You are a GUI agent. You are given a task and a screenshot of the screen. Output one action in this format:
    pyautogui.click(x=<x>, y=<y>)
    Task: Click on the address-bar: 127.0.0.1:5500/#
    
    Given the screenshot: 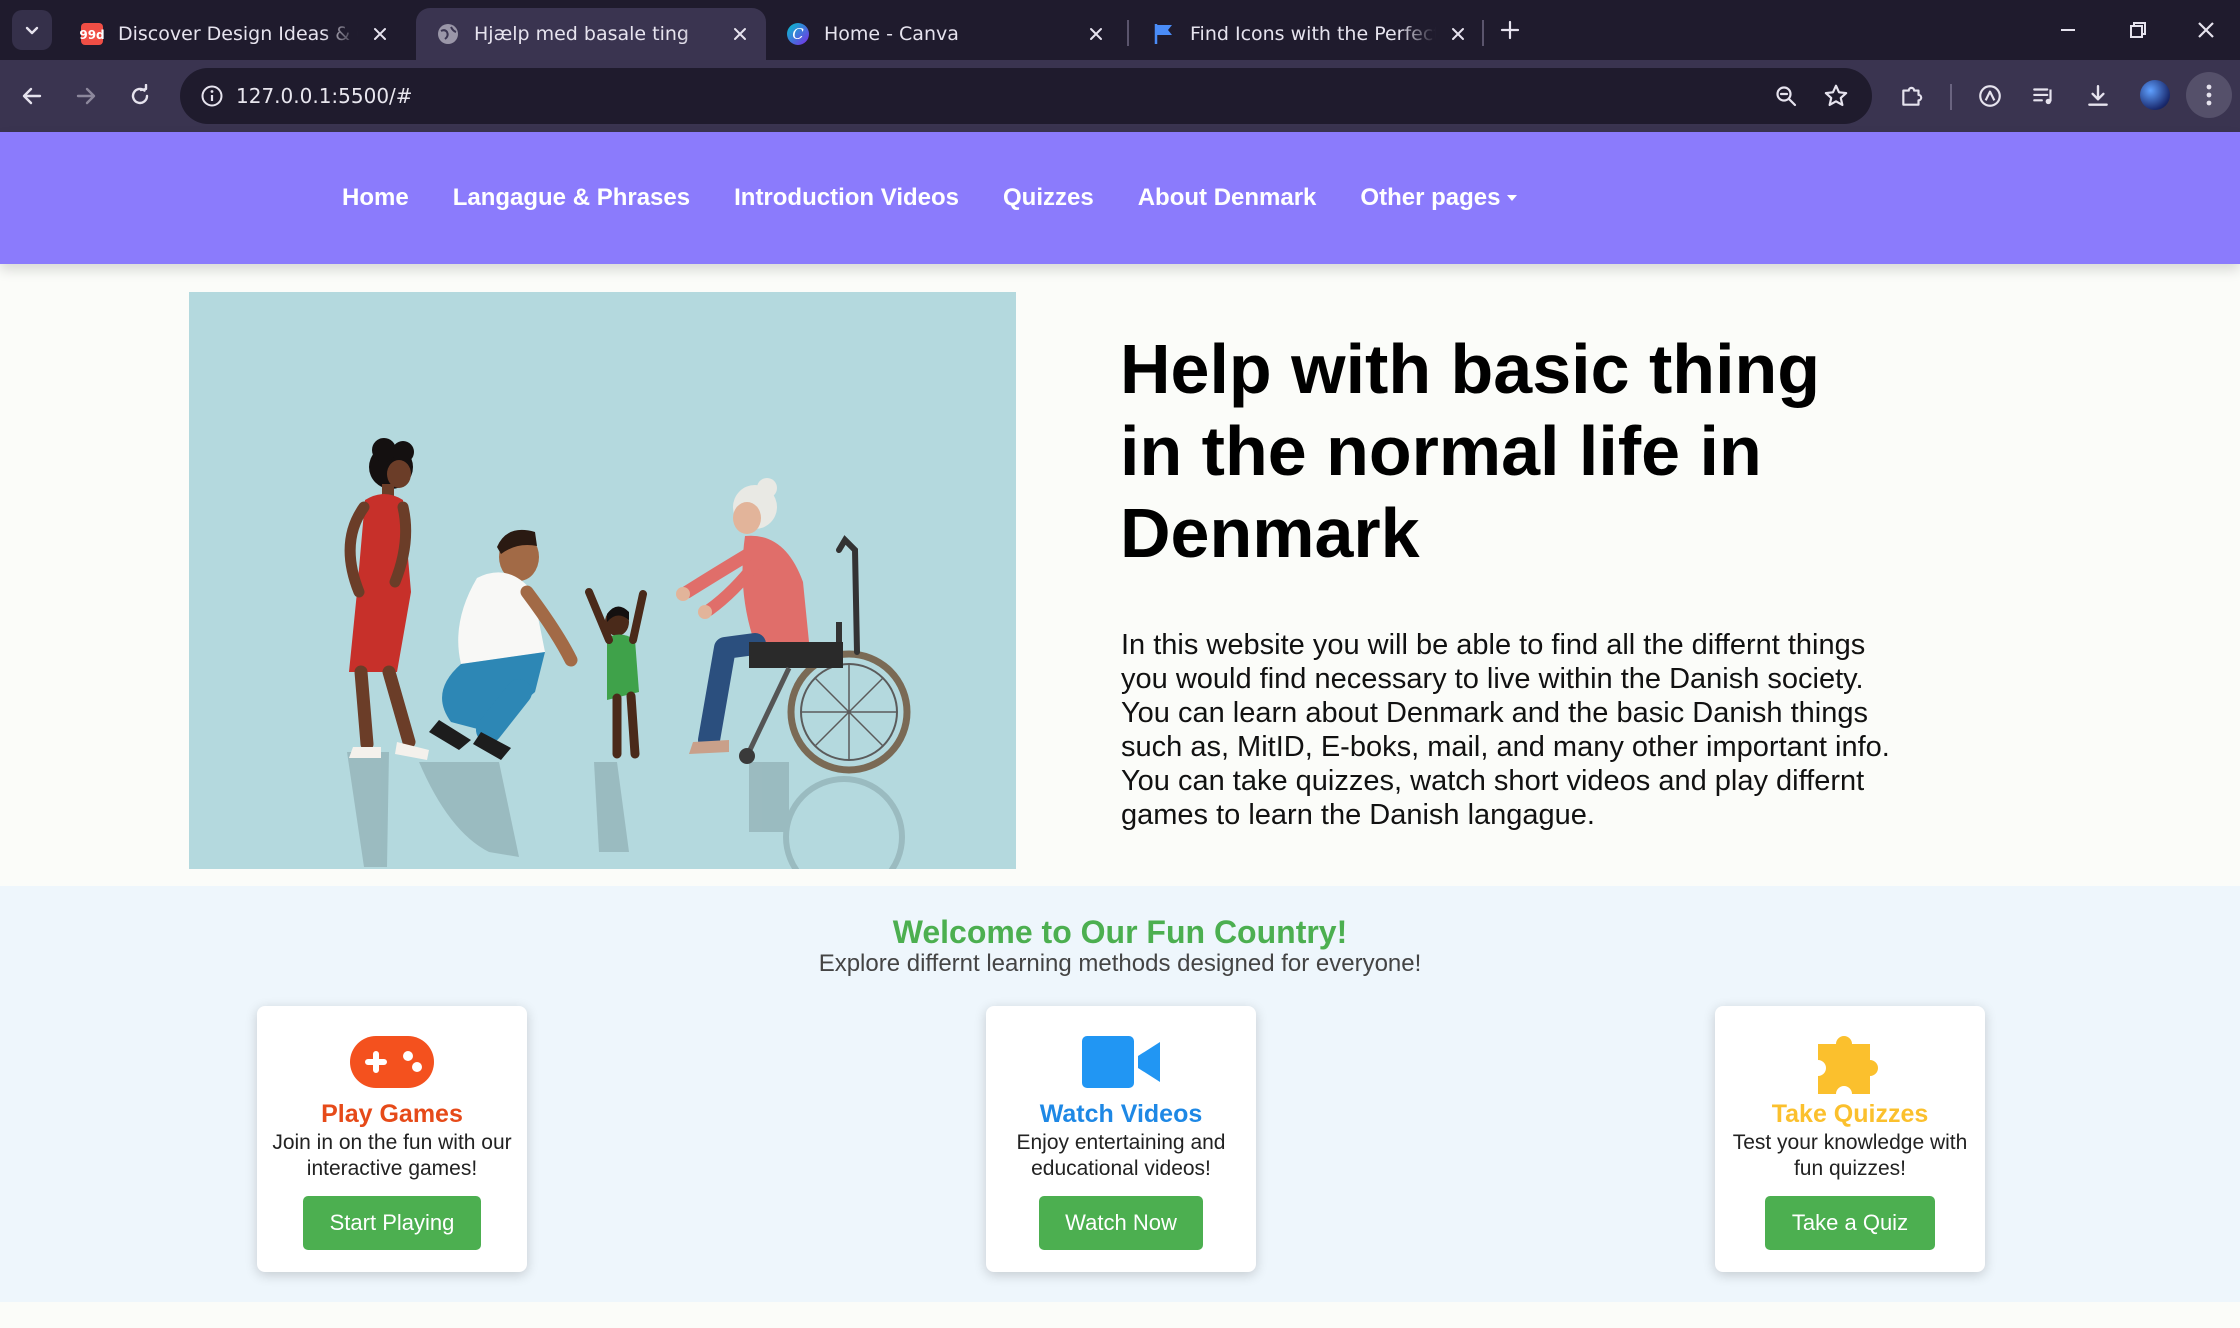 What is the action you would take?
    pyautogui.click(x=1026, y=96)
    